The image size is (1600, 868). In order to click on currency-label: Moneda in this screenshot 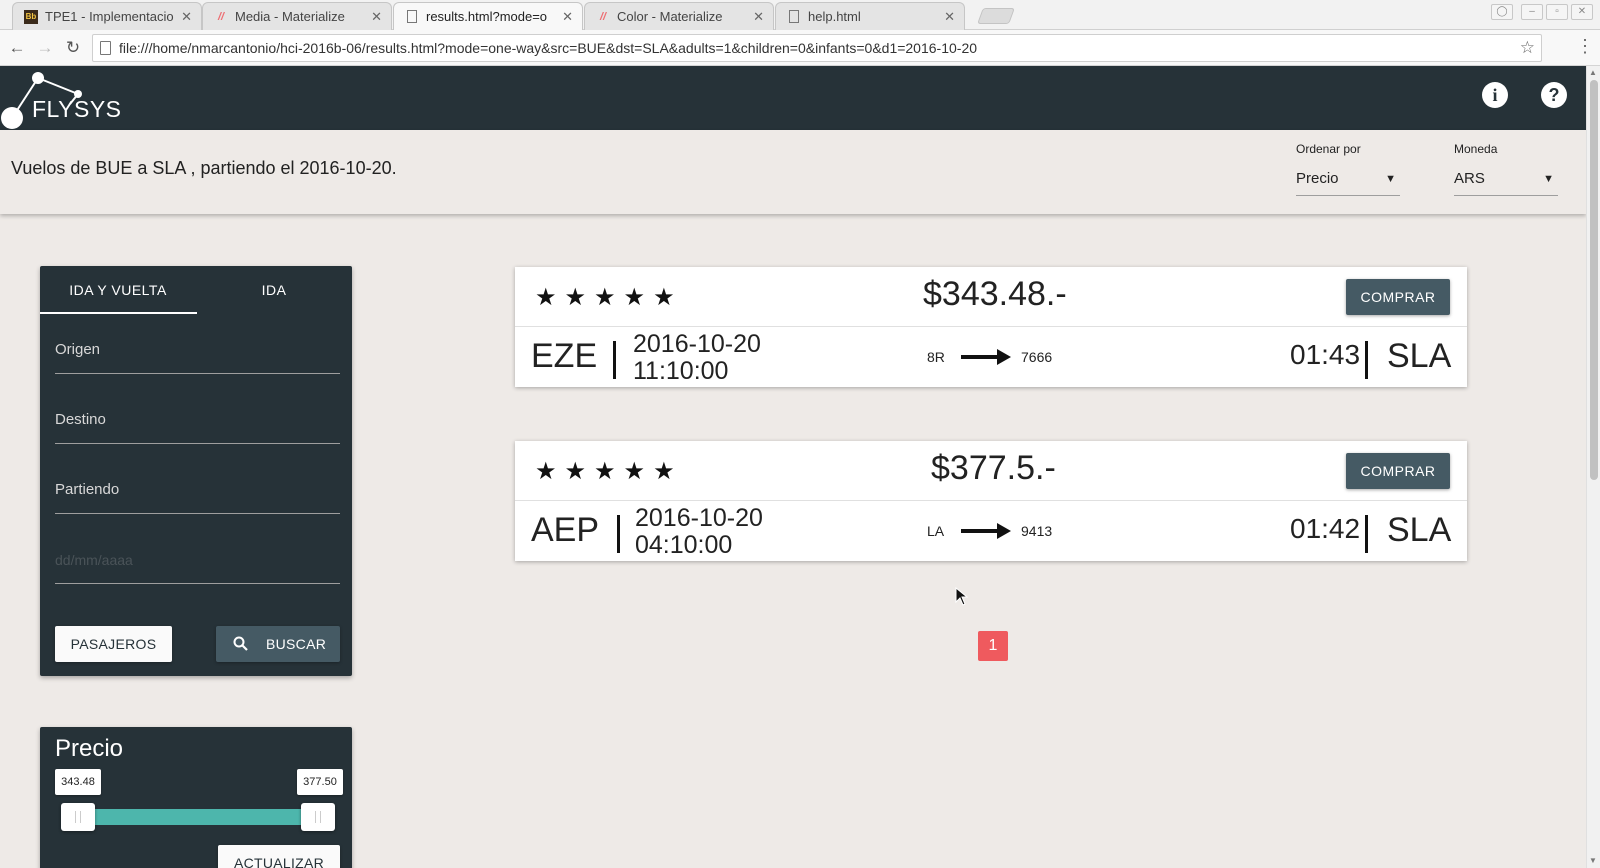, I will do `click(1476, 149)`.